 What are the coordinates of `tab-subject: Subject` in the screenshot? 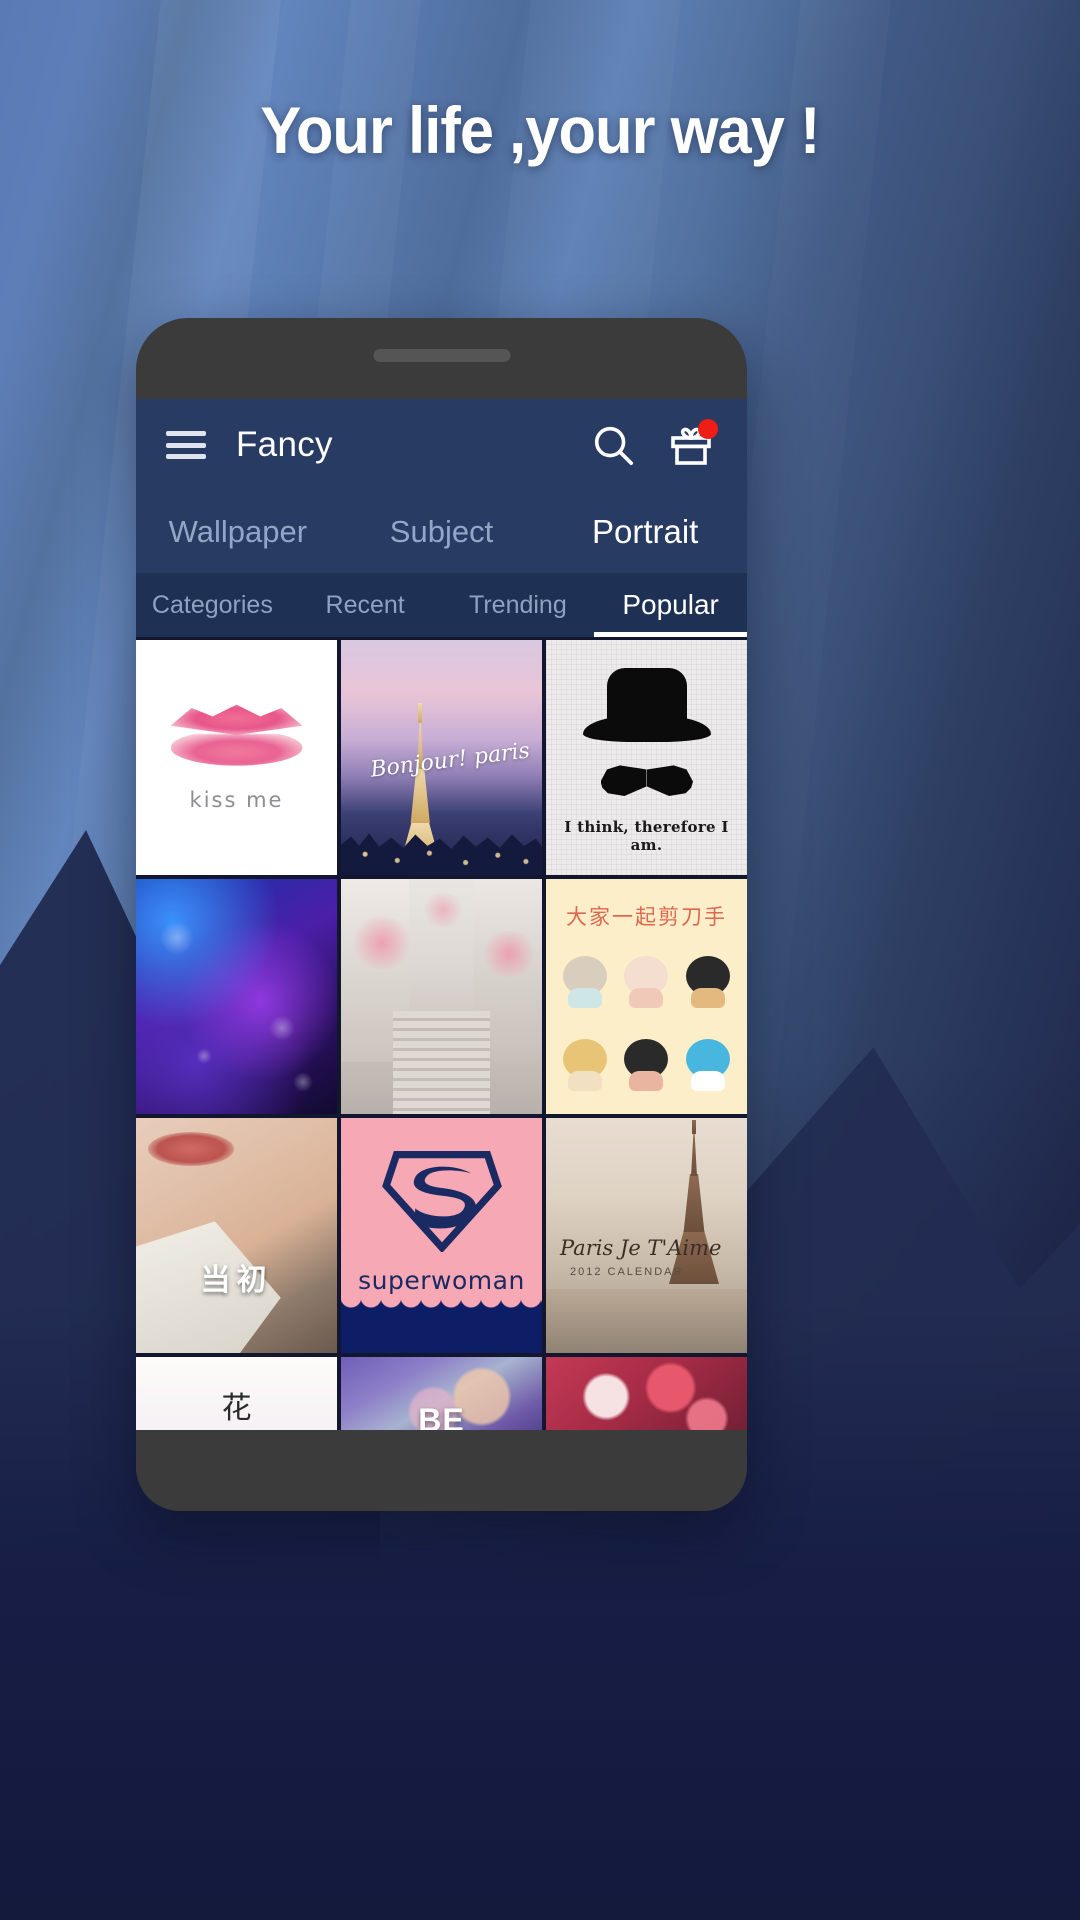 It's located at (442, 532).